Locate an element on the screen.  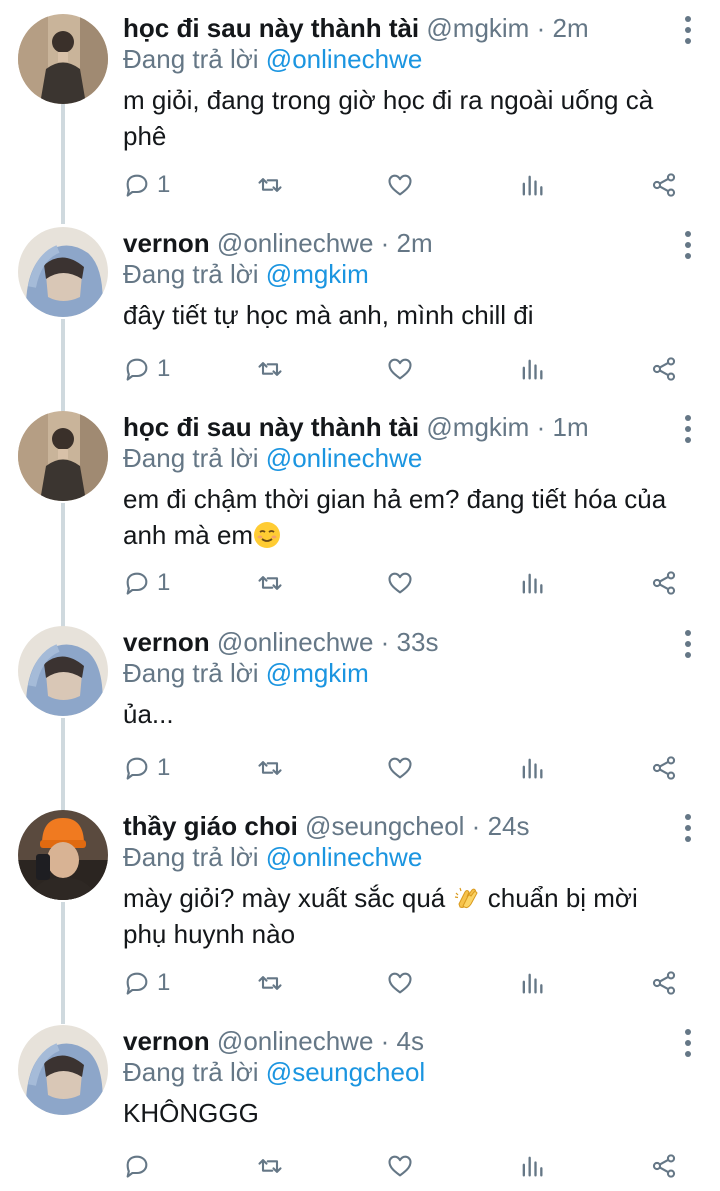
reply-button is located at coordinates (140, 1166).